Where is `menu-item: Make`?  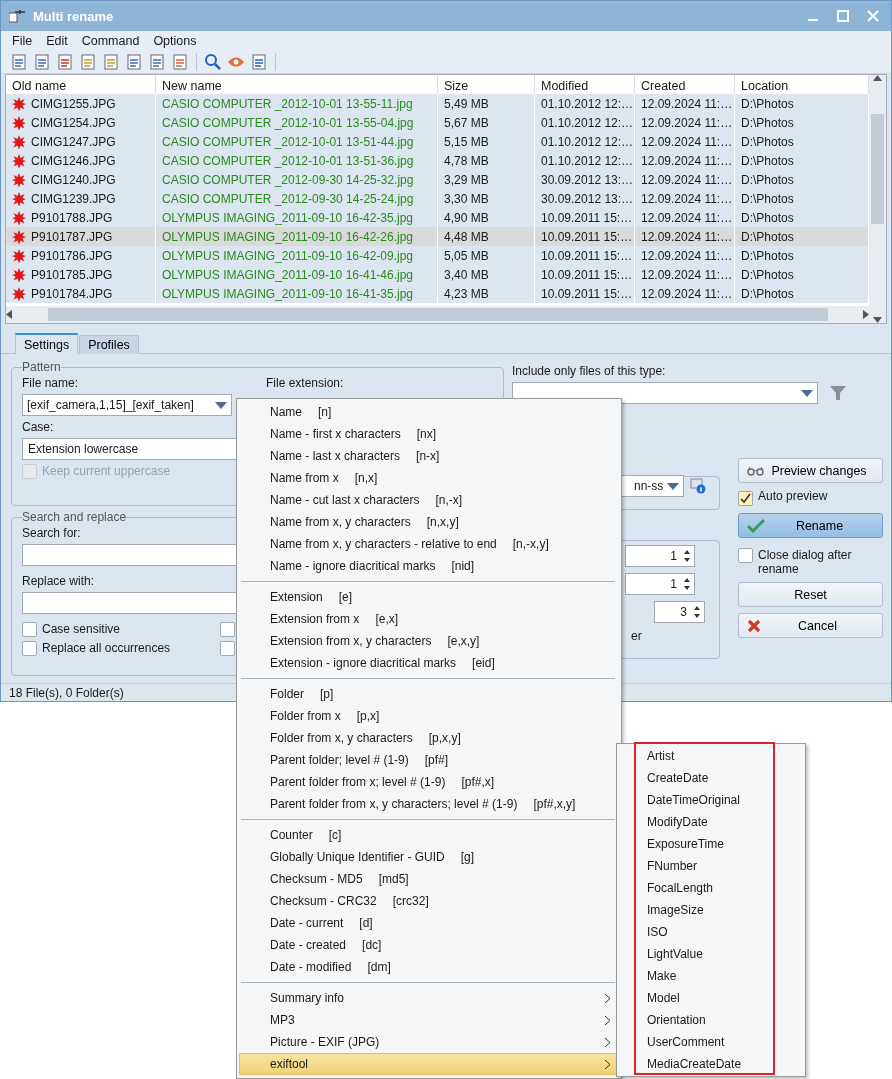
menu-item: Make is located at coordinates (711, 976).